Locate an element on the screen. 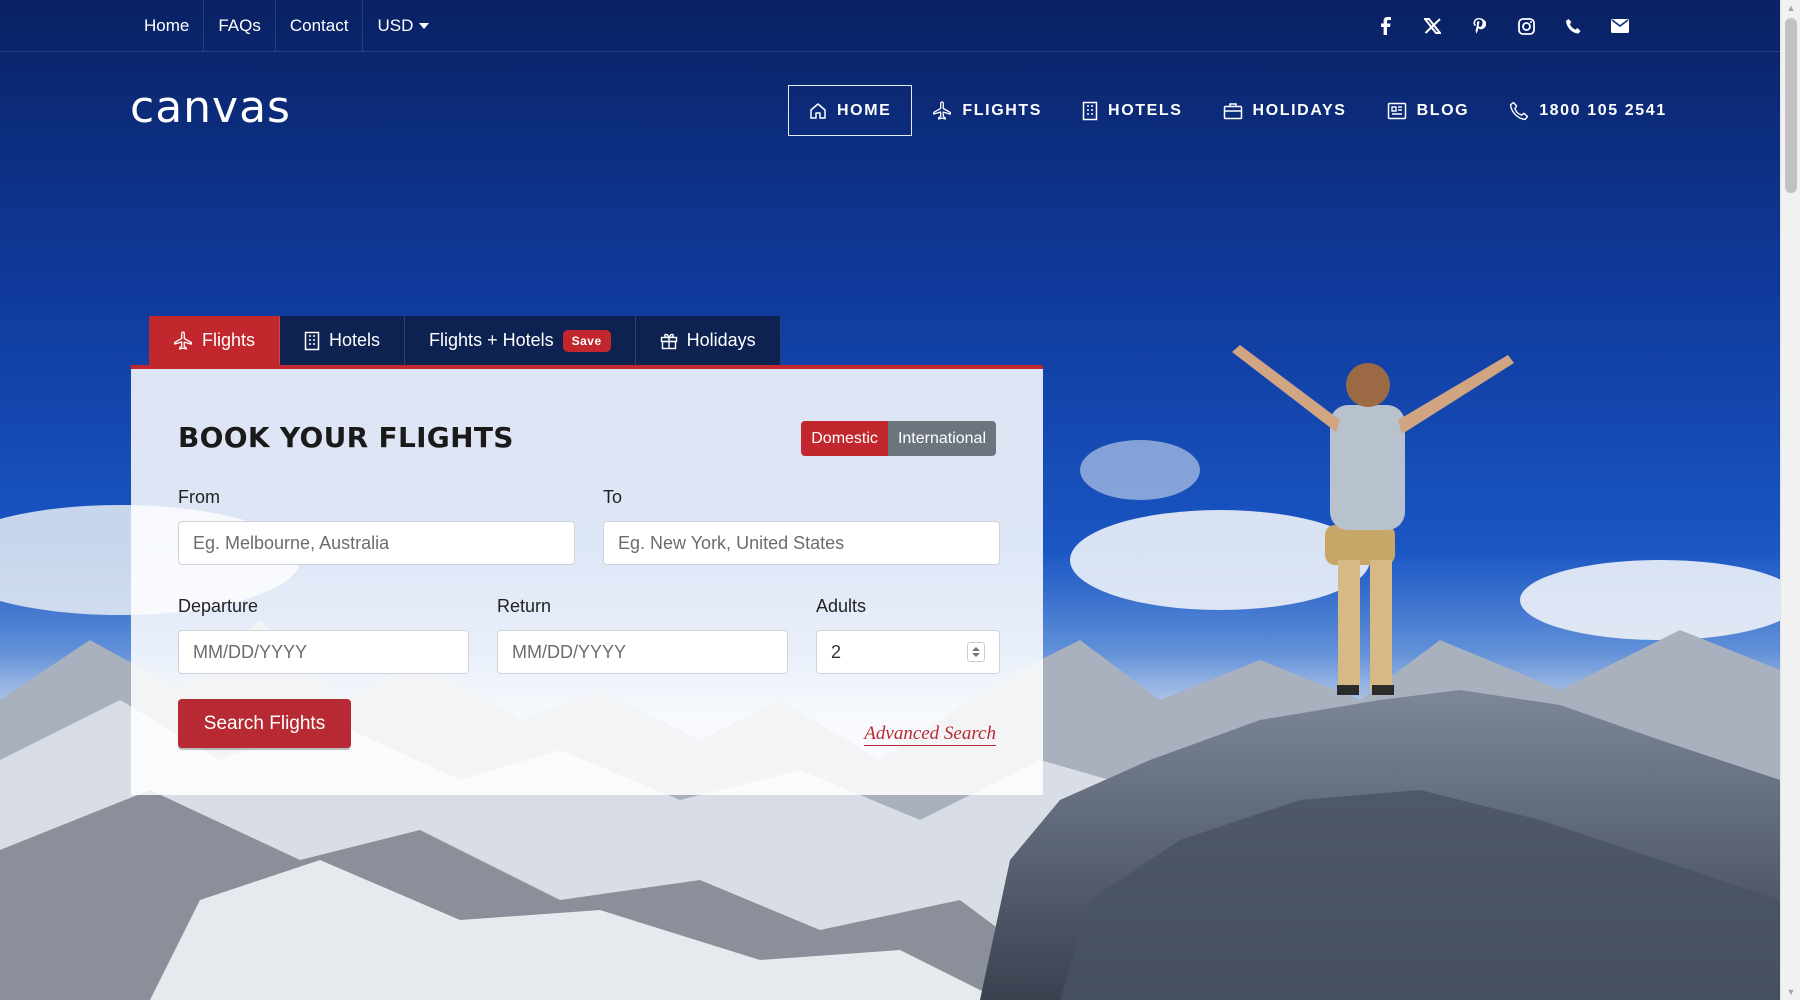 The height and width of the screenshot is (1000, 1800). adults-stepper: 2 is located at coordinates (908, 652).